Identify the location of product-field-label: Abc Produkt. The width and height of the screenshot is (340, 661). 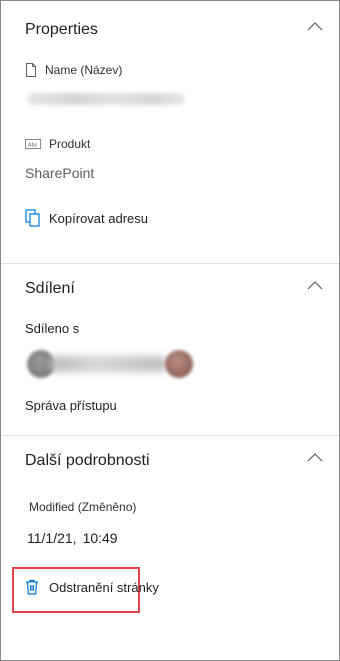
(57, 144).